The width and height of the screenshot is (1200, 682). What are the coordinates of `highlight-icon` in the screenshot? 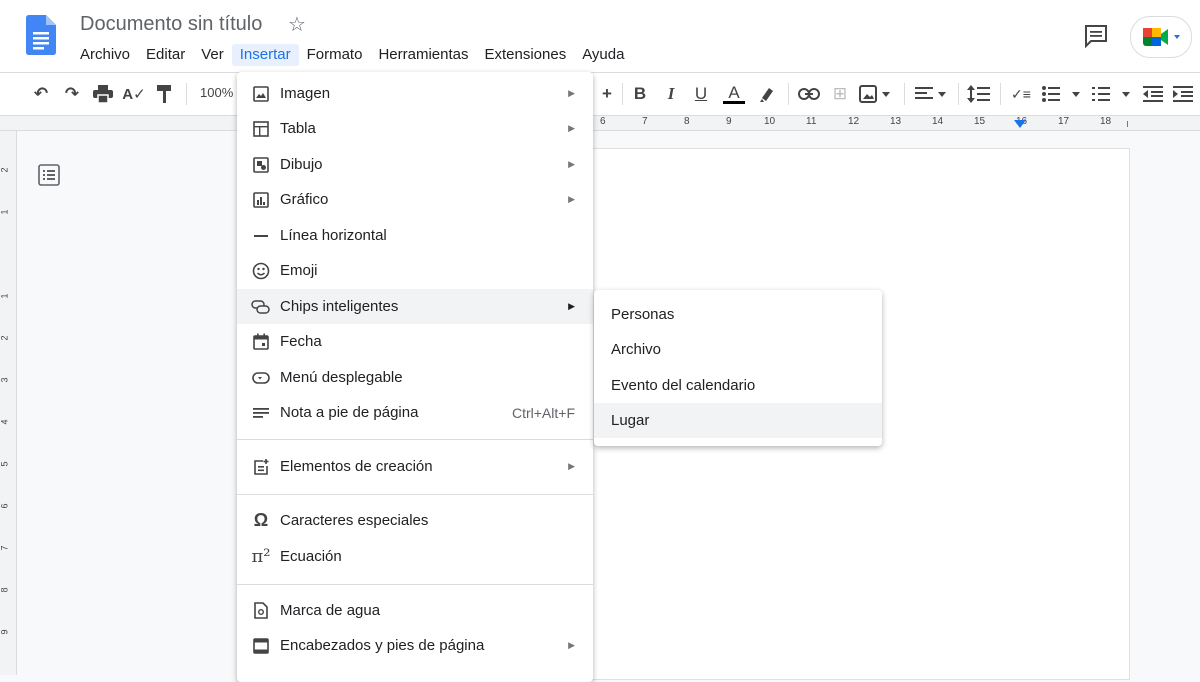 It's located at (767, 94).